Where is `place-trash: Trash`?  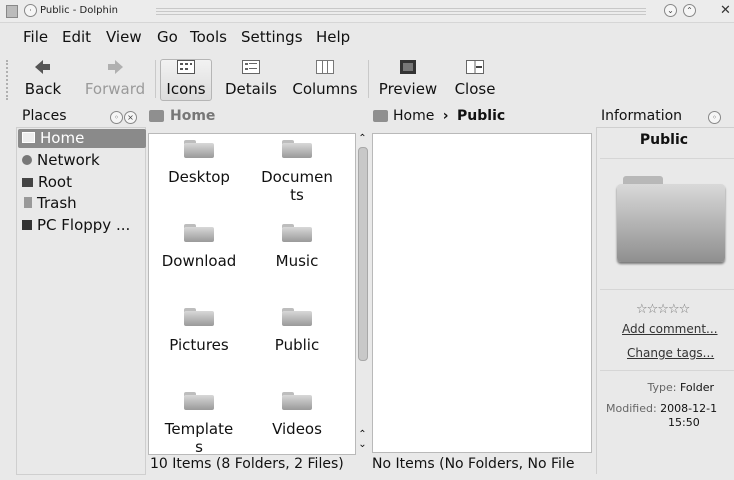 place-trash: Trash is located at coordinates (82, 203).